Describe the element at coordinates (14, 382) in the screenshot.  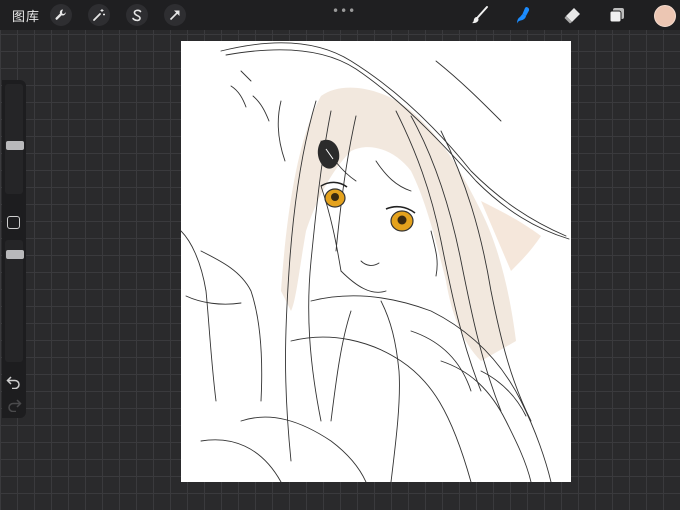
I see `undo-icon` at that location.